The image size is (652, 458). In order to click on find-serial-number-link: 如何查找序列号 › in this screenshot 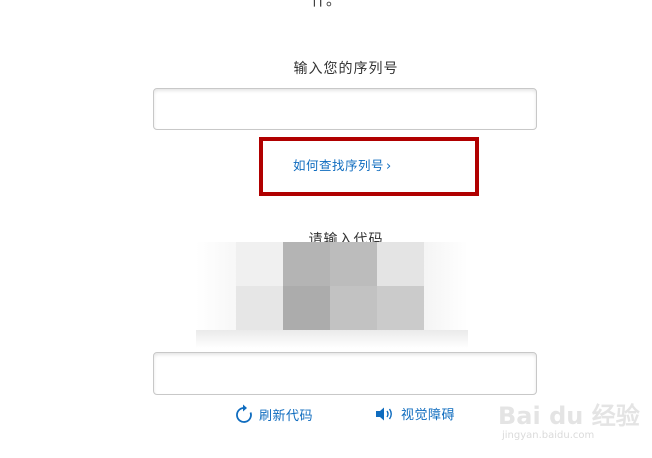, I will do `click(342, 164)`.